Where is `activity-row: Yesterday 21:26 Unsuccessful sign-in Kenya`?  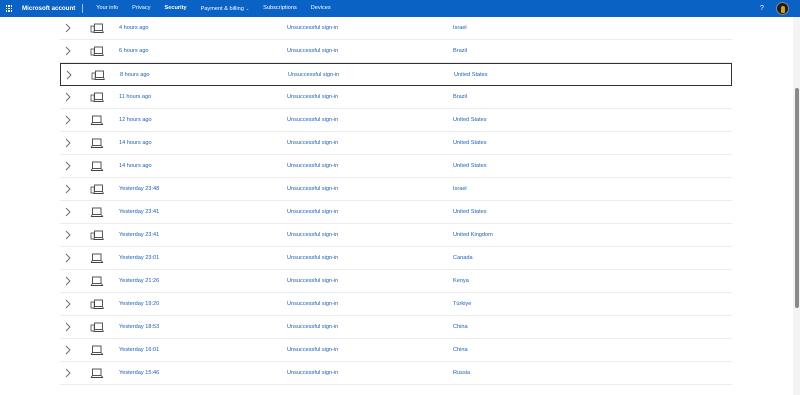
activity-row: Yesterday 21:26 Unsuccessful sign-in Kenya is located at coordinates (396, 281).